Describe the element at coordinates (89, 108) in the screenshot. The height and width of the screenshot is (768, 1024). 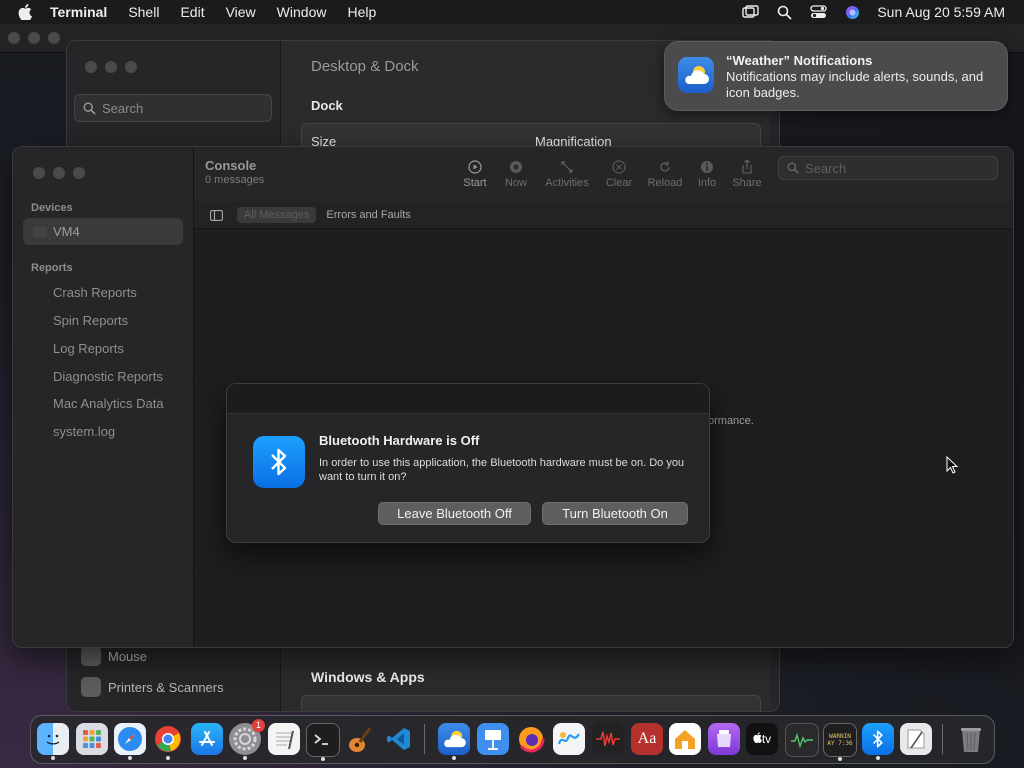
I see `search-icon` at that location.